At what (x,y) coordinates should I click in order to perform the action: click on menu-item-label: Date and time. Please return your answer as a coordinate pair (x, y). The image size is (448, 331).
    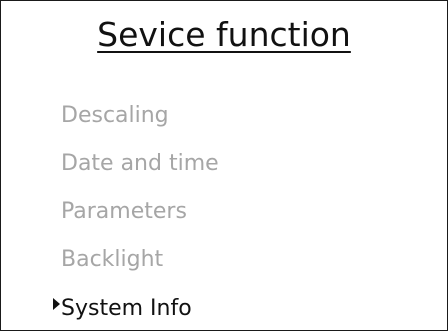
    Looking at the image, I should click on (140, 163).